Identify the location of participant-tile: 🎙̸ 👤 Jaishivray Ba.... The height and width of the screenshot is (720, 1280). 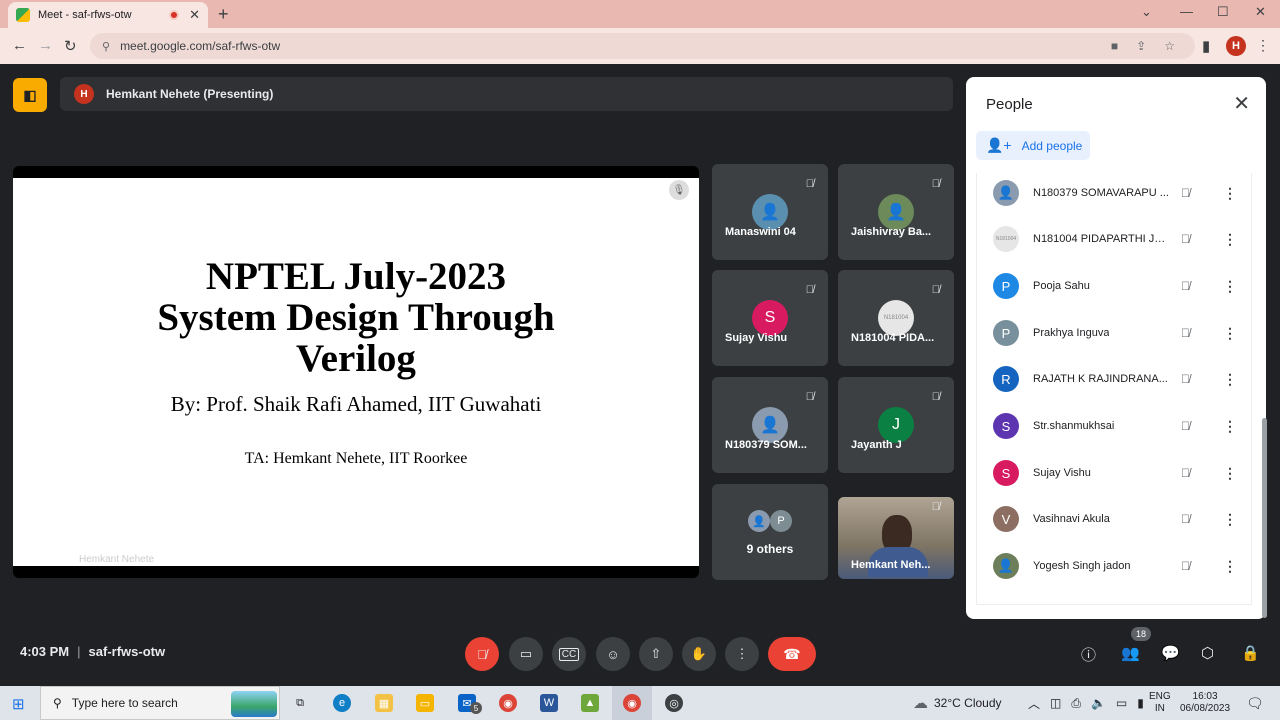
(896, 212).